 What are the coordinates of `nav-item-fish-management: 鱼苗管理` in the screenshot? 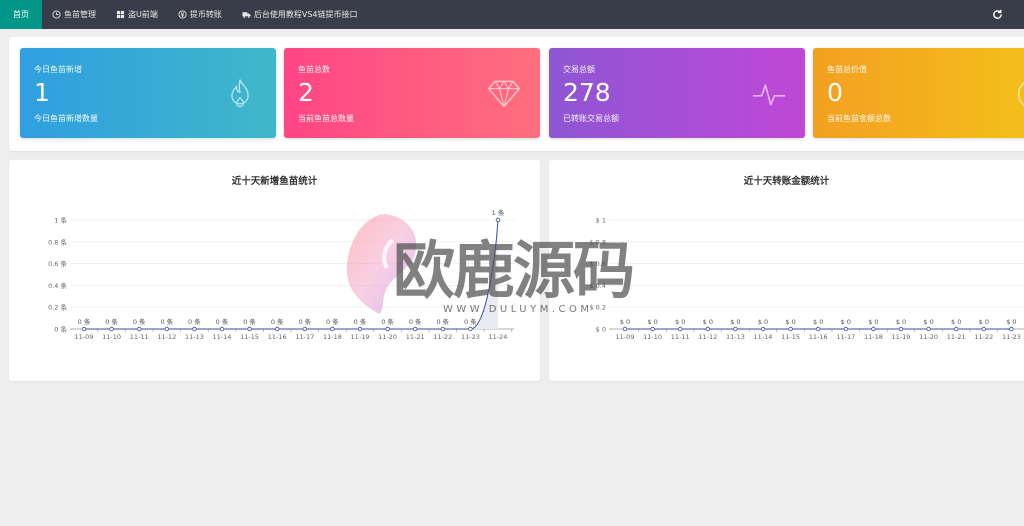 It's located at (74, 14).